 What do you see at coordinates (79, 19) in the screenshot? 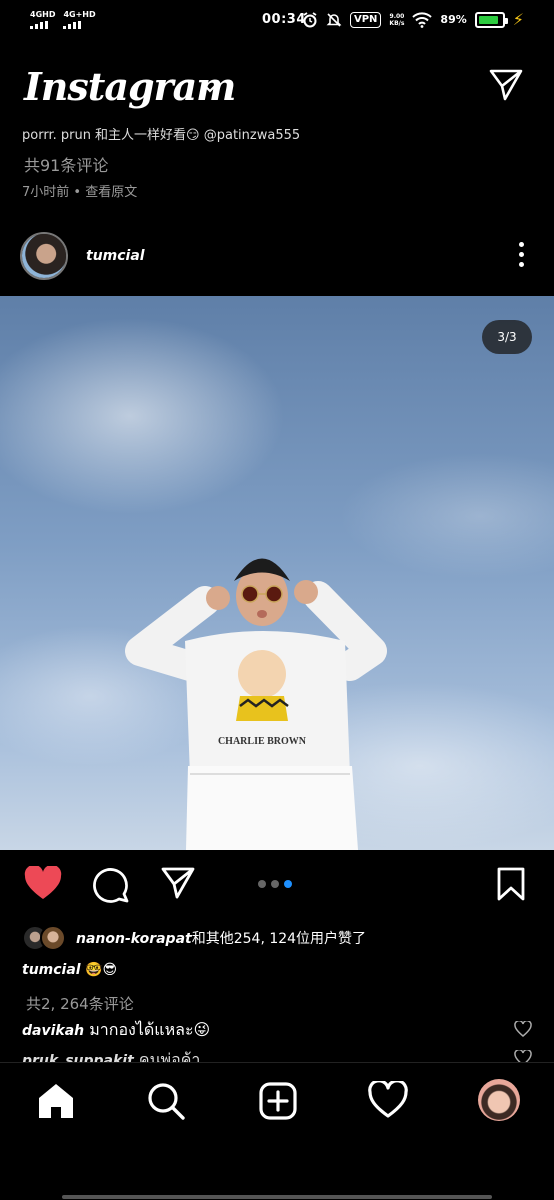
I see `network-2: 4G+HD` at bounding box center [79, 19].